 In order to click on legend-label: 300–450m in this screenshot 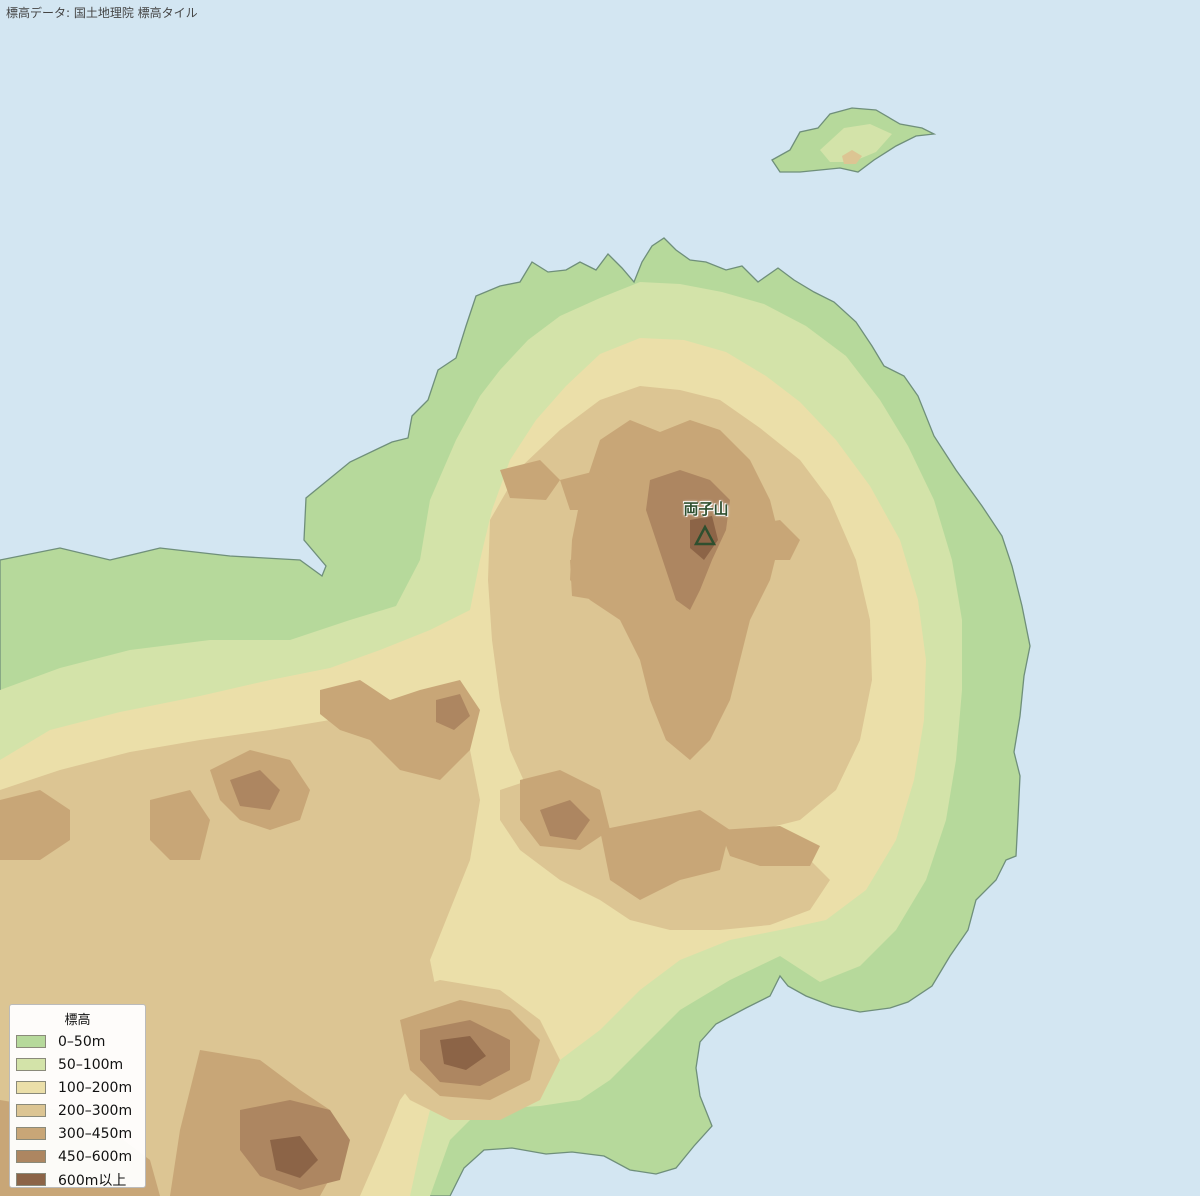, I will do `click(95, 1133)`.